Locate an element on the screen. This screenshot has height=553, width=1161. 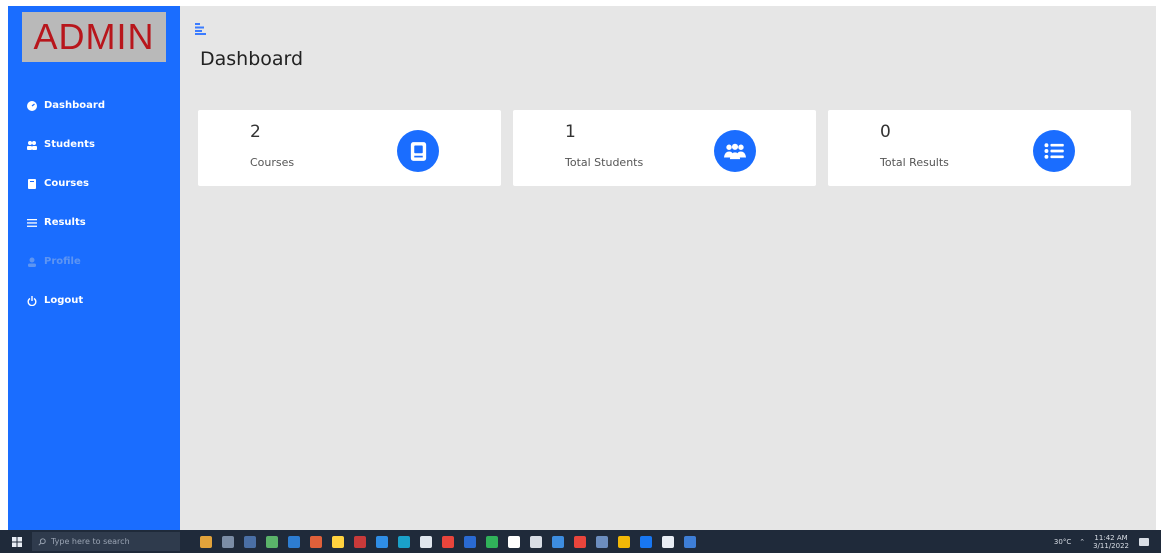
clock-date: 3/11/2022 is located at coordinates (1111, 545).